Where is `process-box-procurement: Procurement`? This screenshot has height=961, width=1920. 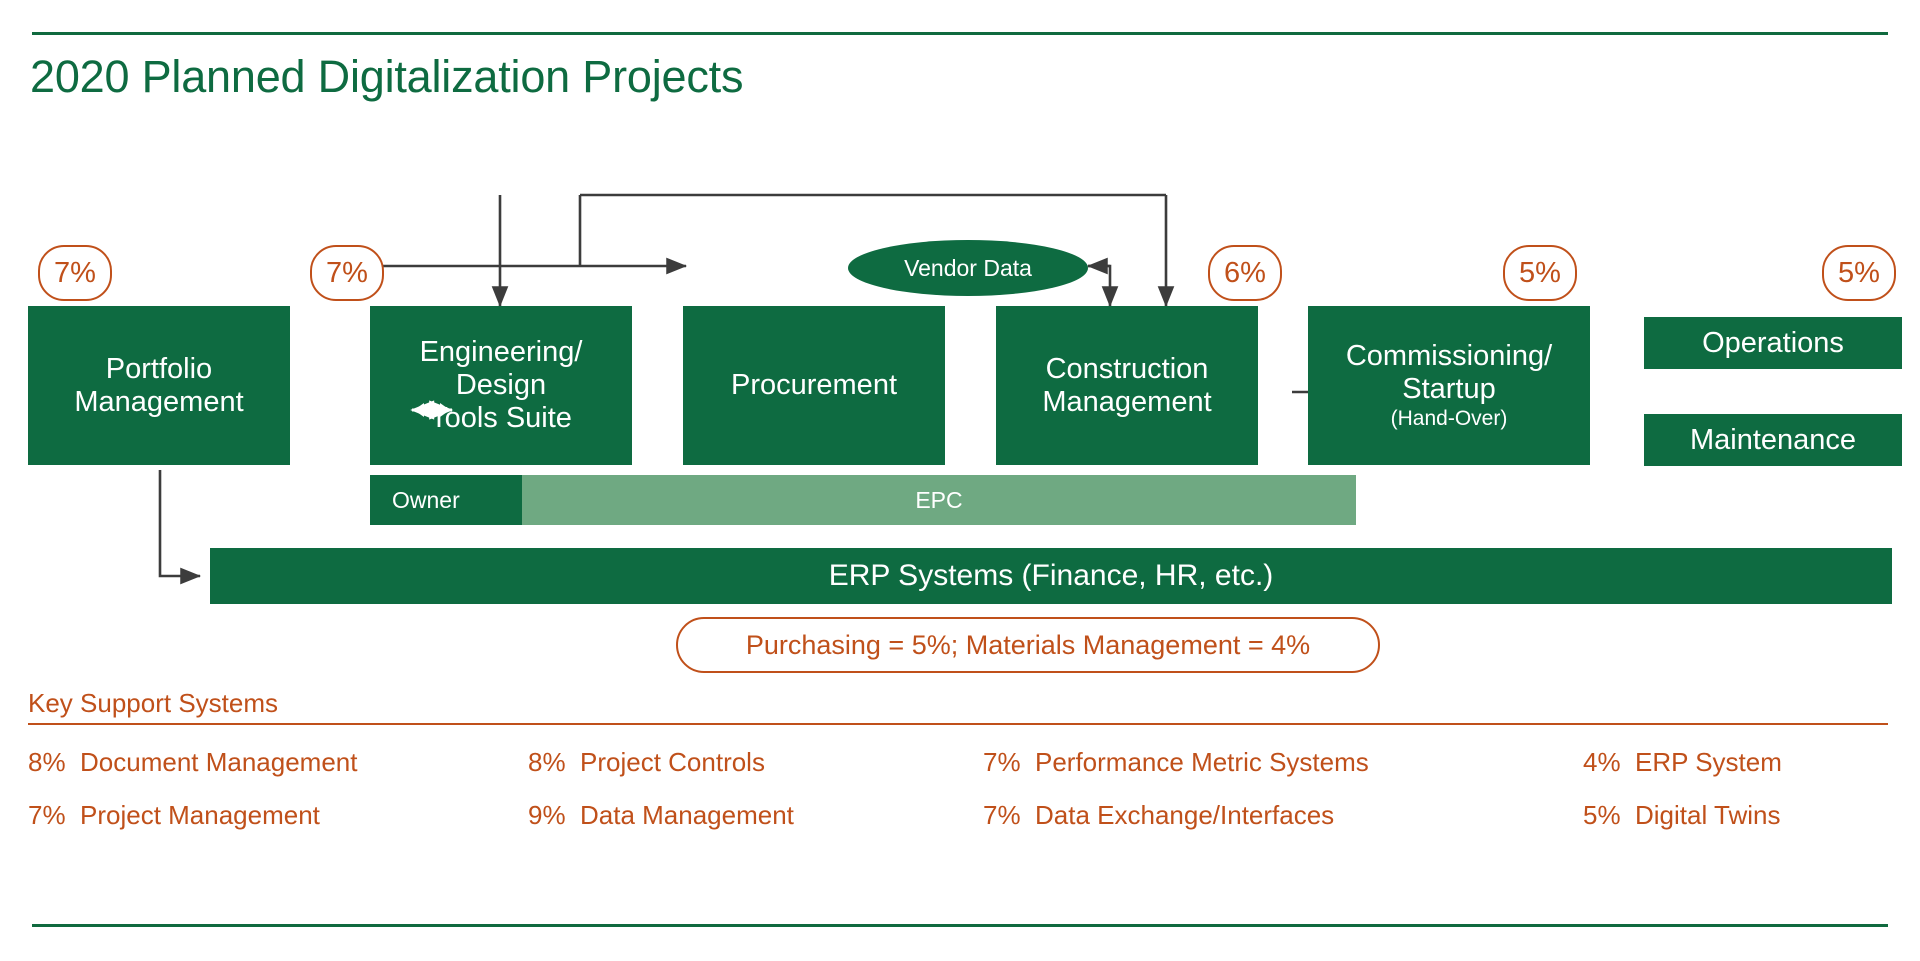 process-box-procurement: Procurement is located at coordinates (814, 385).